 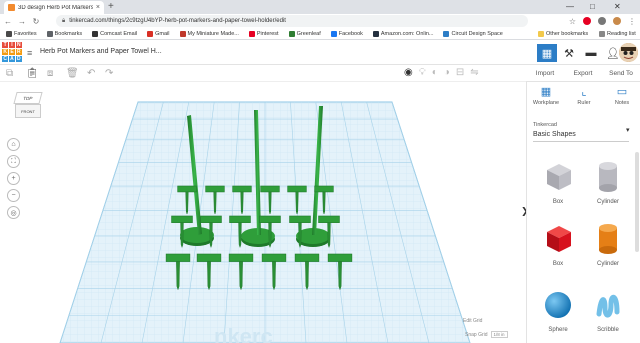 I want to click on panel-scrollbar, so click(x=637, y=202).